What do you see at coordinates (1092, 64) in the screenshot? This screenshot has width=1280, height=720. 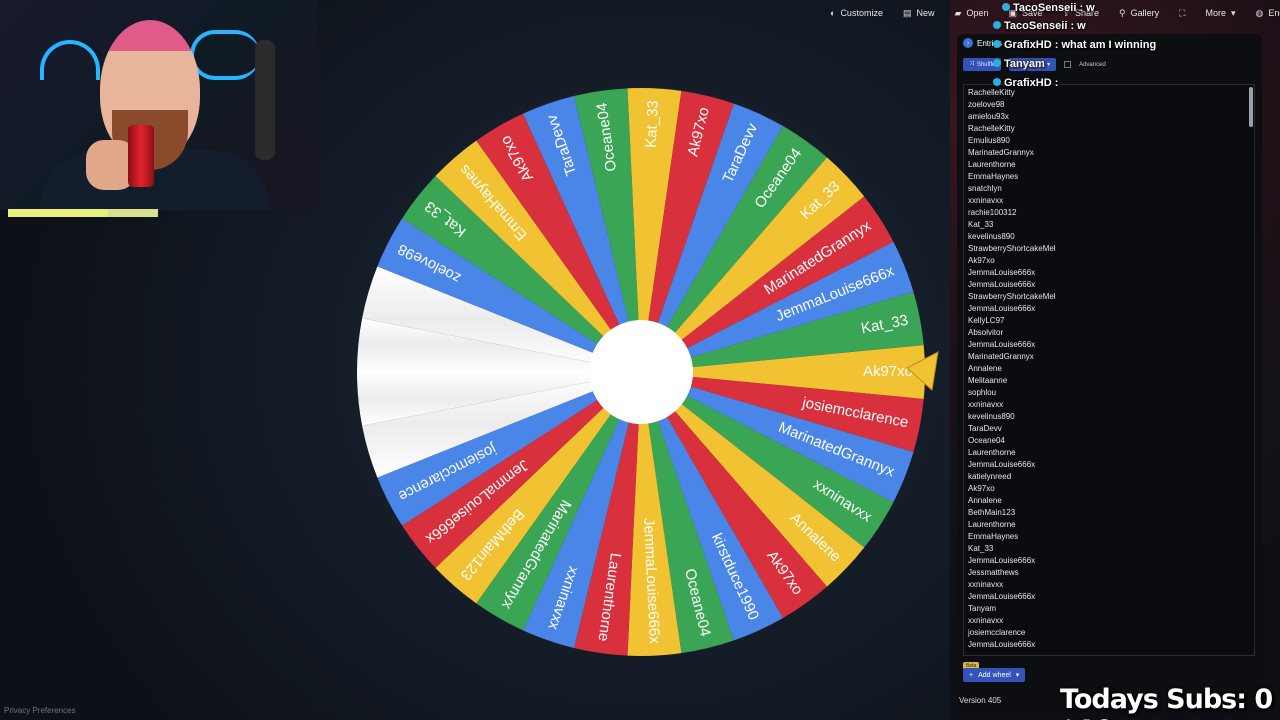 I see `advanced-label: Advanced` at bounding box center [1092, 64].